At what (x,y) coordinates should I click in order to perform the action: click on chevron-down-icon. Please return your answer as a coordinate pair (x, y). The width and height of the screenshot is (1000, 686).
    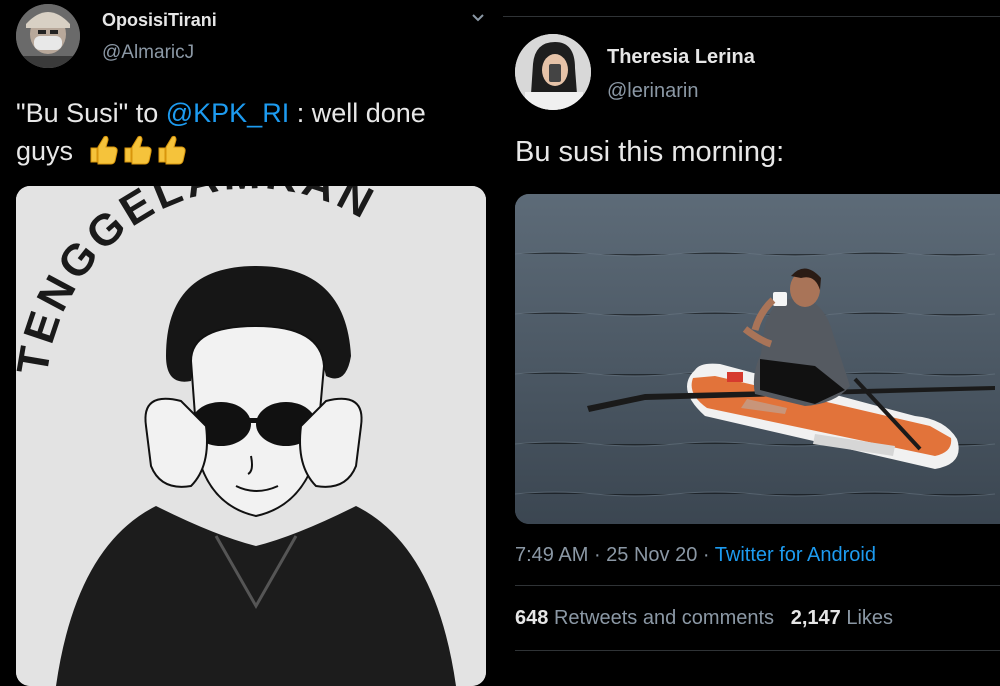
    Looking at the image, I should click on (478, 18).